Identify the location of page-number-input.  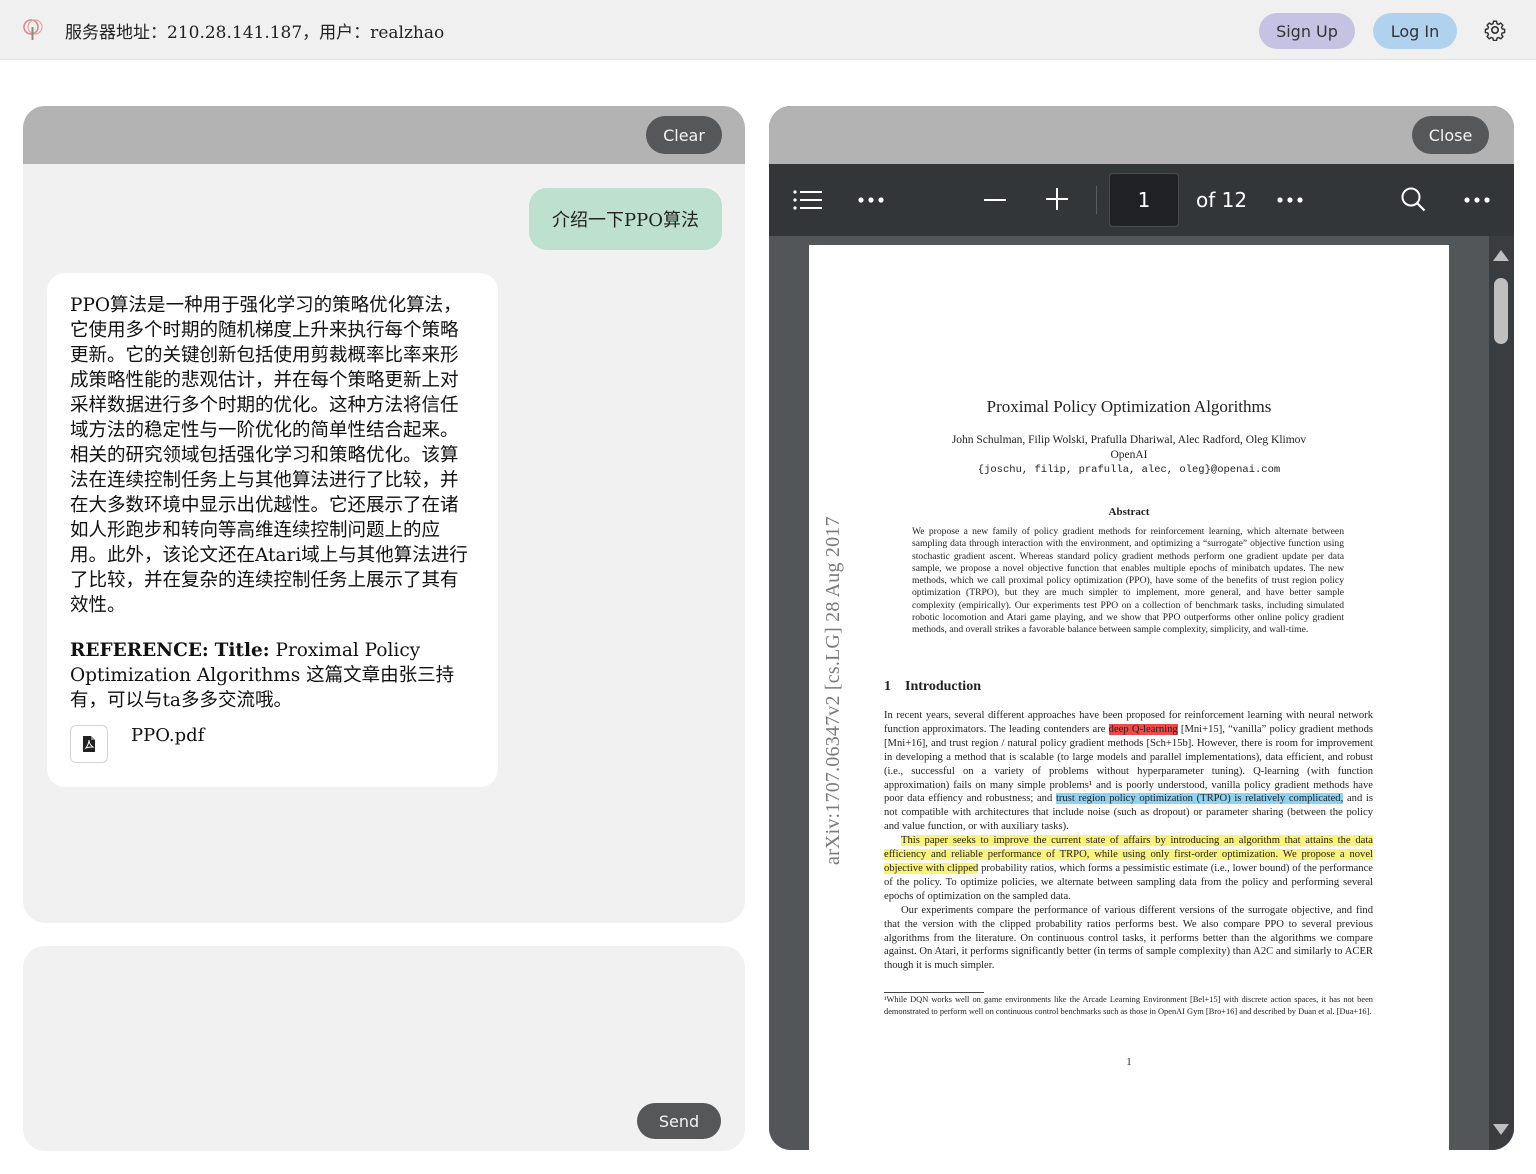
(1144, 200).